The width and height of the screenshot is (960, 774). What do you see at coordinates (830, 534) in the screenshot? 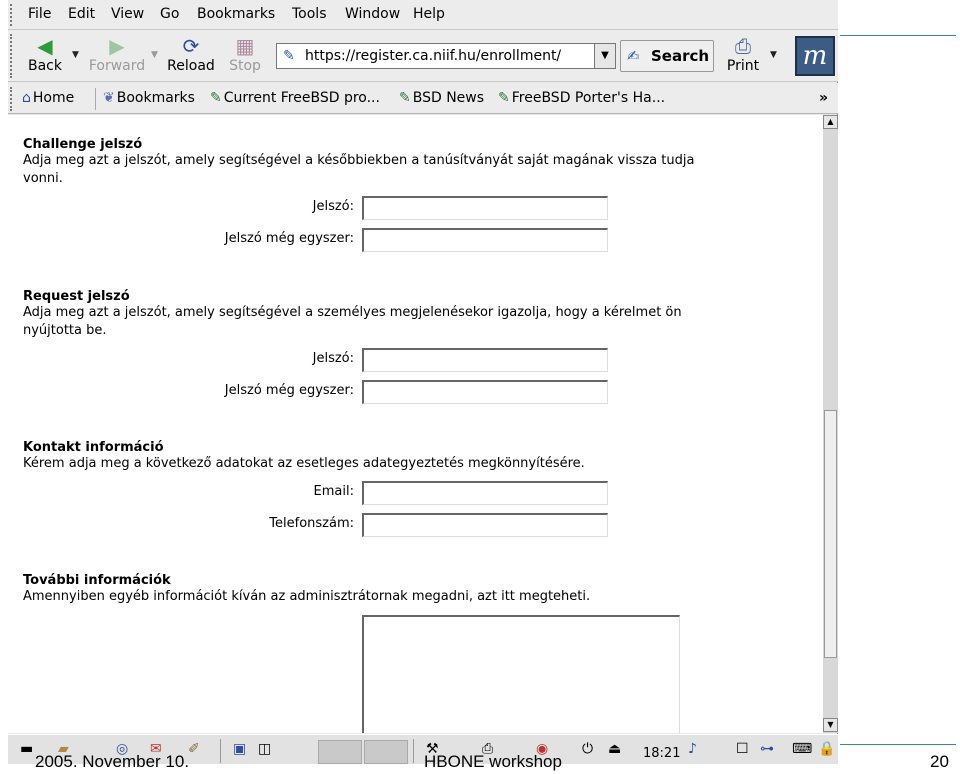
I see `scrollbar-thumb` at bounding box center [830, 534].